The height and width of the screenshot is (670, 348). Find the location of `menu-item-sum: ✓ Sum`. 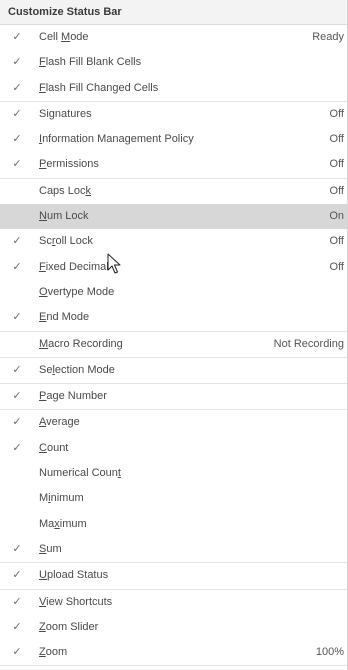

menu-item-sum: ✓ Sum is located at coordinates (173, 549).